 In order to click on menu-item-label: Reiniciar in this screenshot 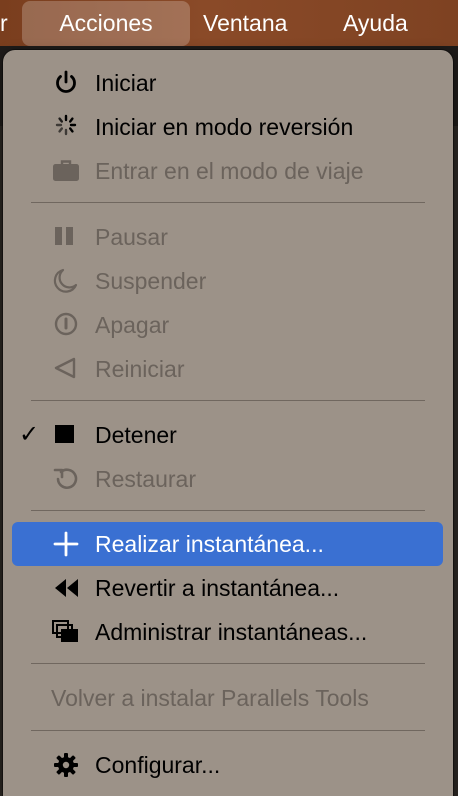, I will do `click(140, 369)`.